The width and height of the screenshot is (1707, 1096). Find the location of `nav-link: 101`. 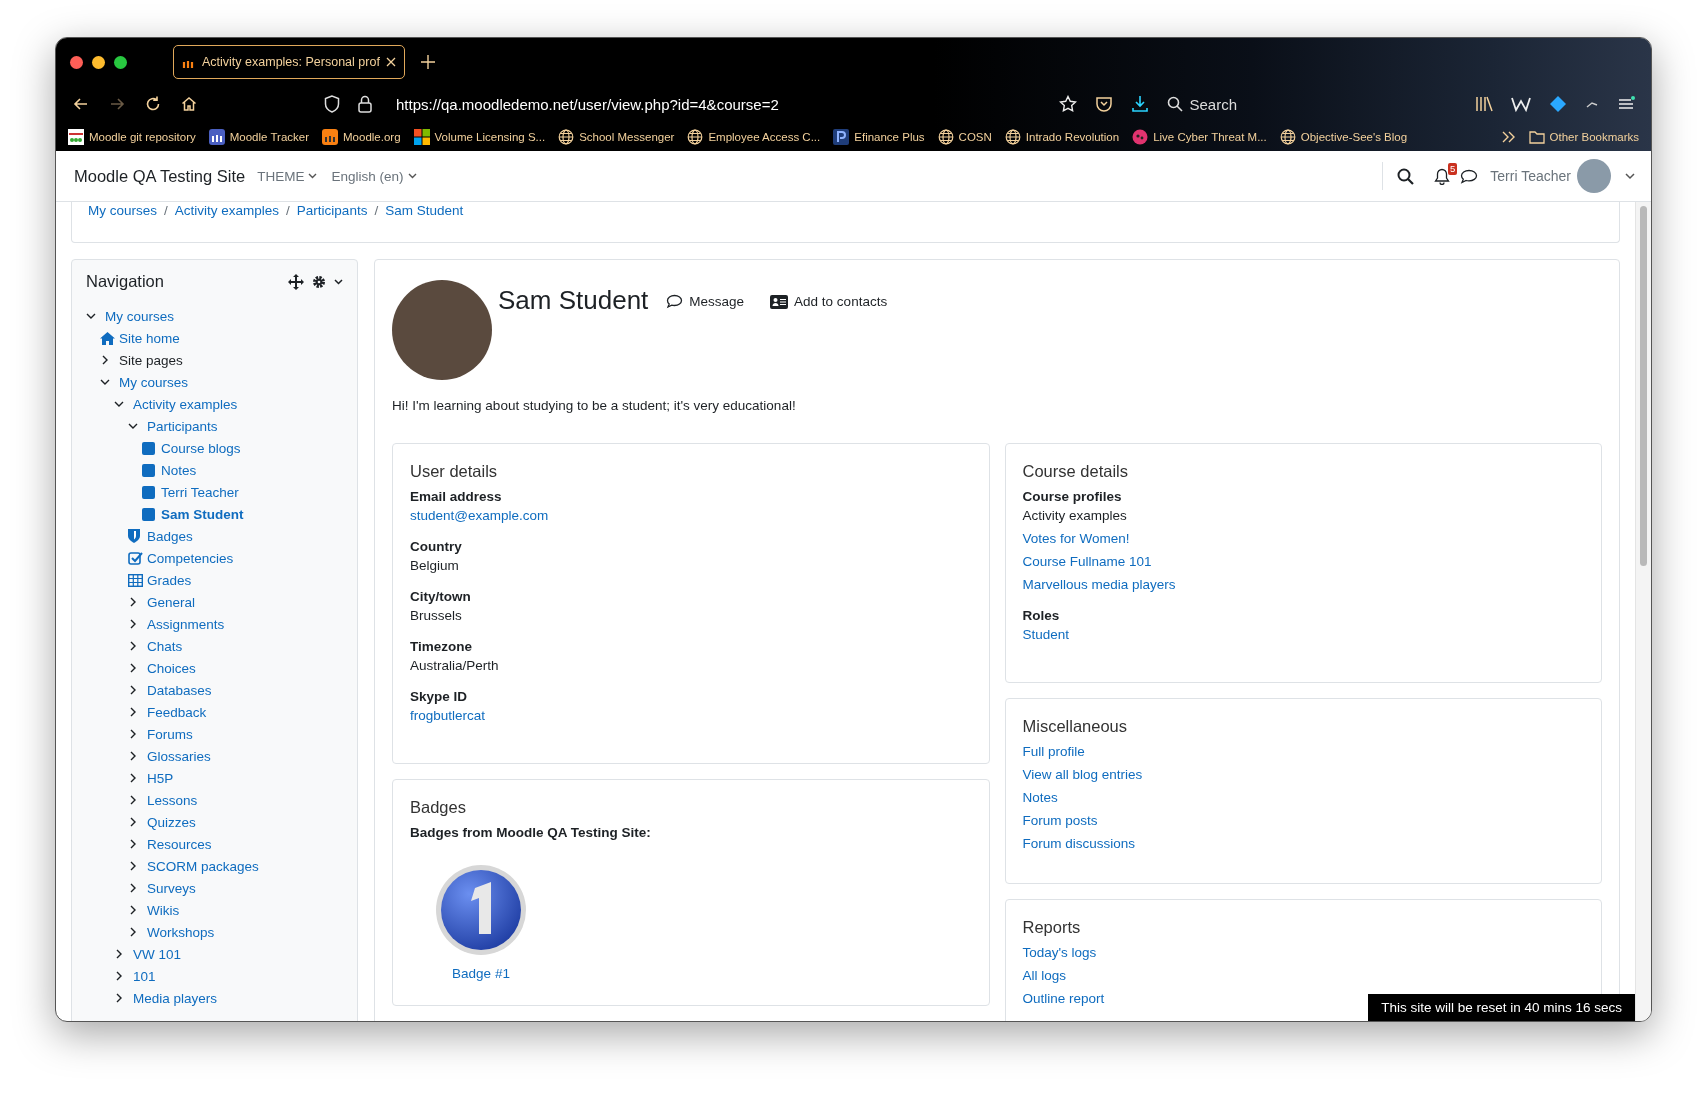

nav-link: 101 is located at coordinates (144, 976).